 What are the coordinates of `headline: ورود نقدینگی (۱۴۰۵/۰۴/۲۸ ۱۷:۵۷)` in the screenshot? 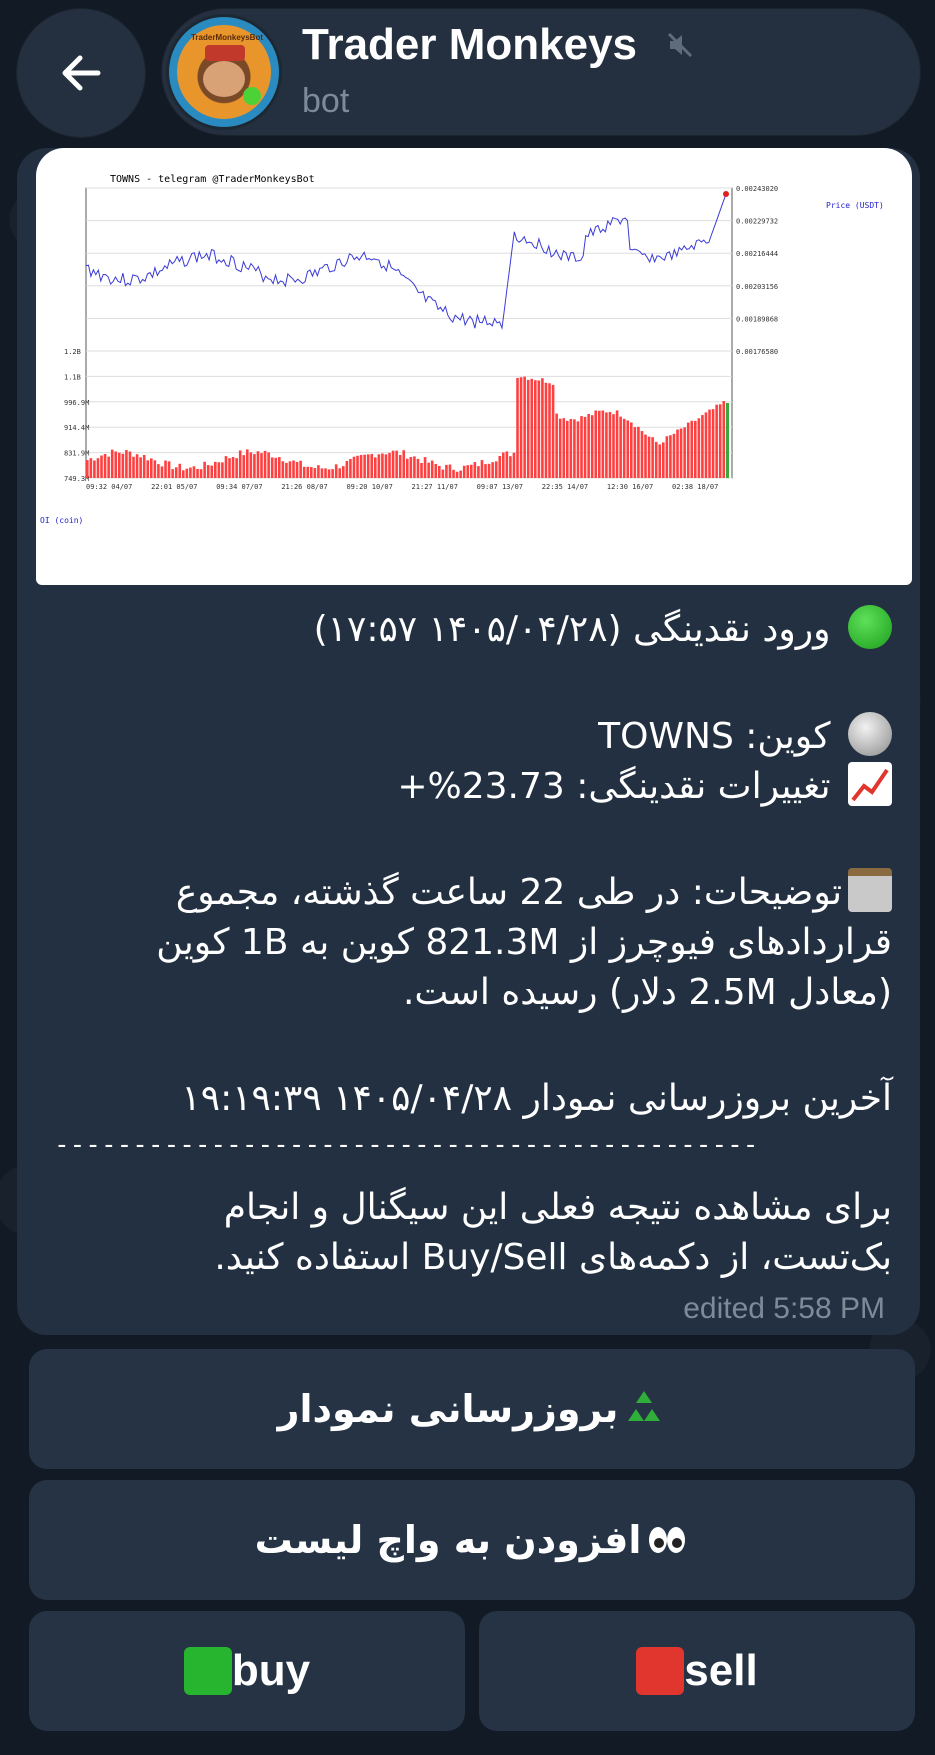 It's located at (473, 630).